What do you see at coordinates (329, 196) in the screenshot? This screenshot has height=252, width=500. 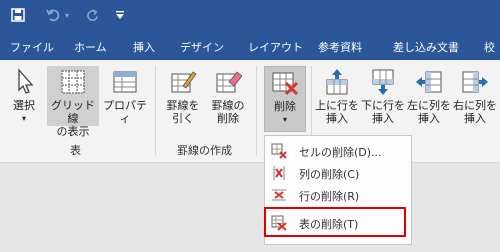 I see `menu-item-label: 行の削除(R)` at bounding box center [329, 196].